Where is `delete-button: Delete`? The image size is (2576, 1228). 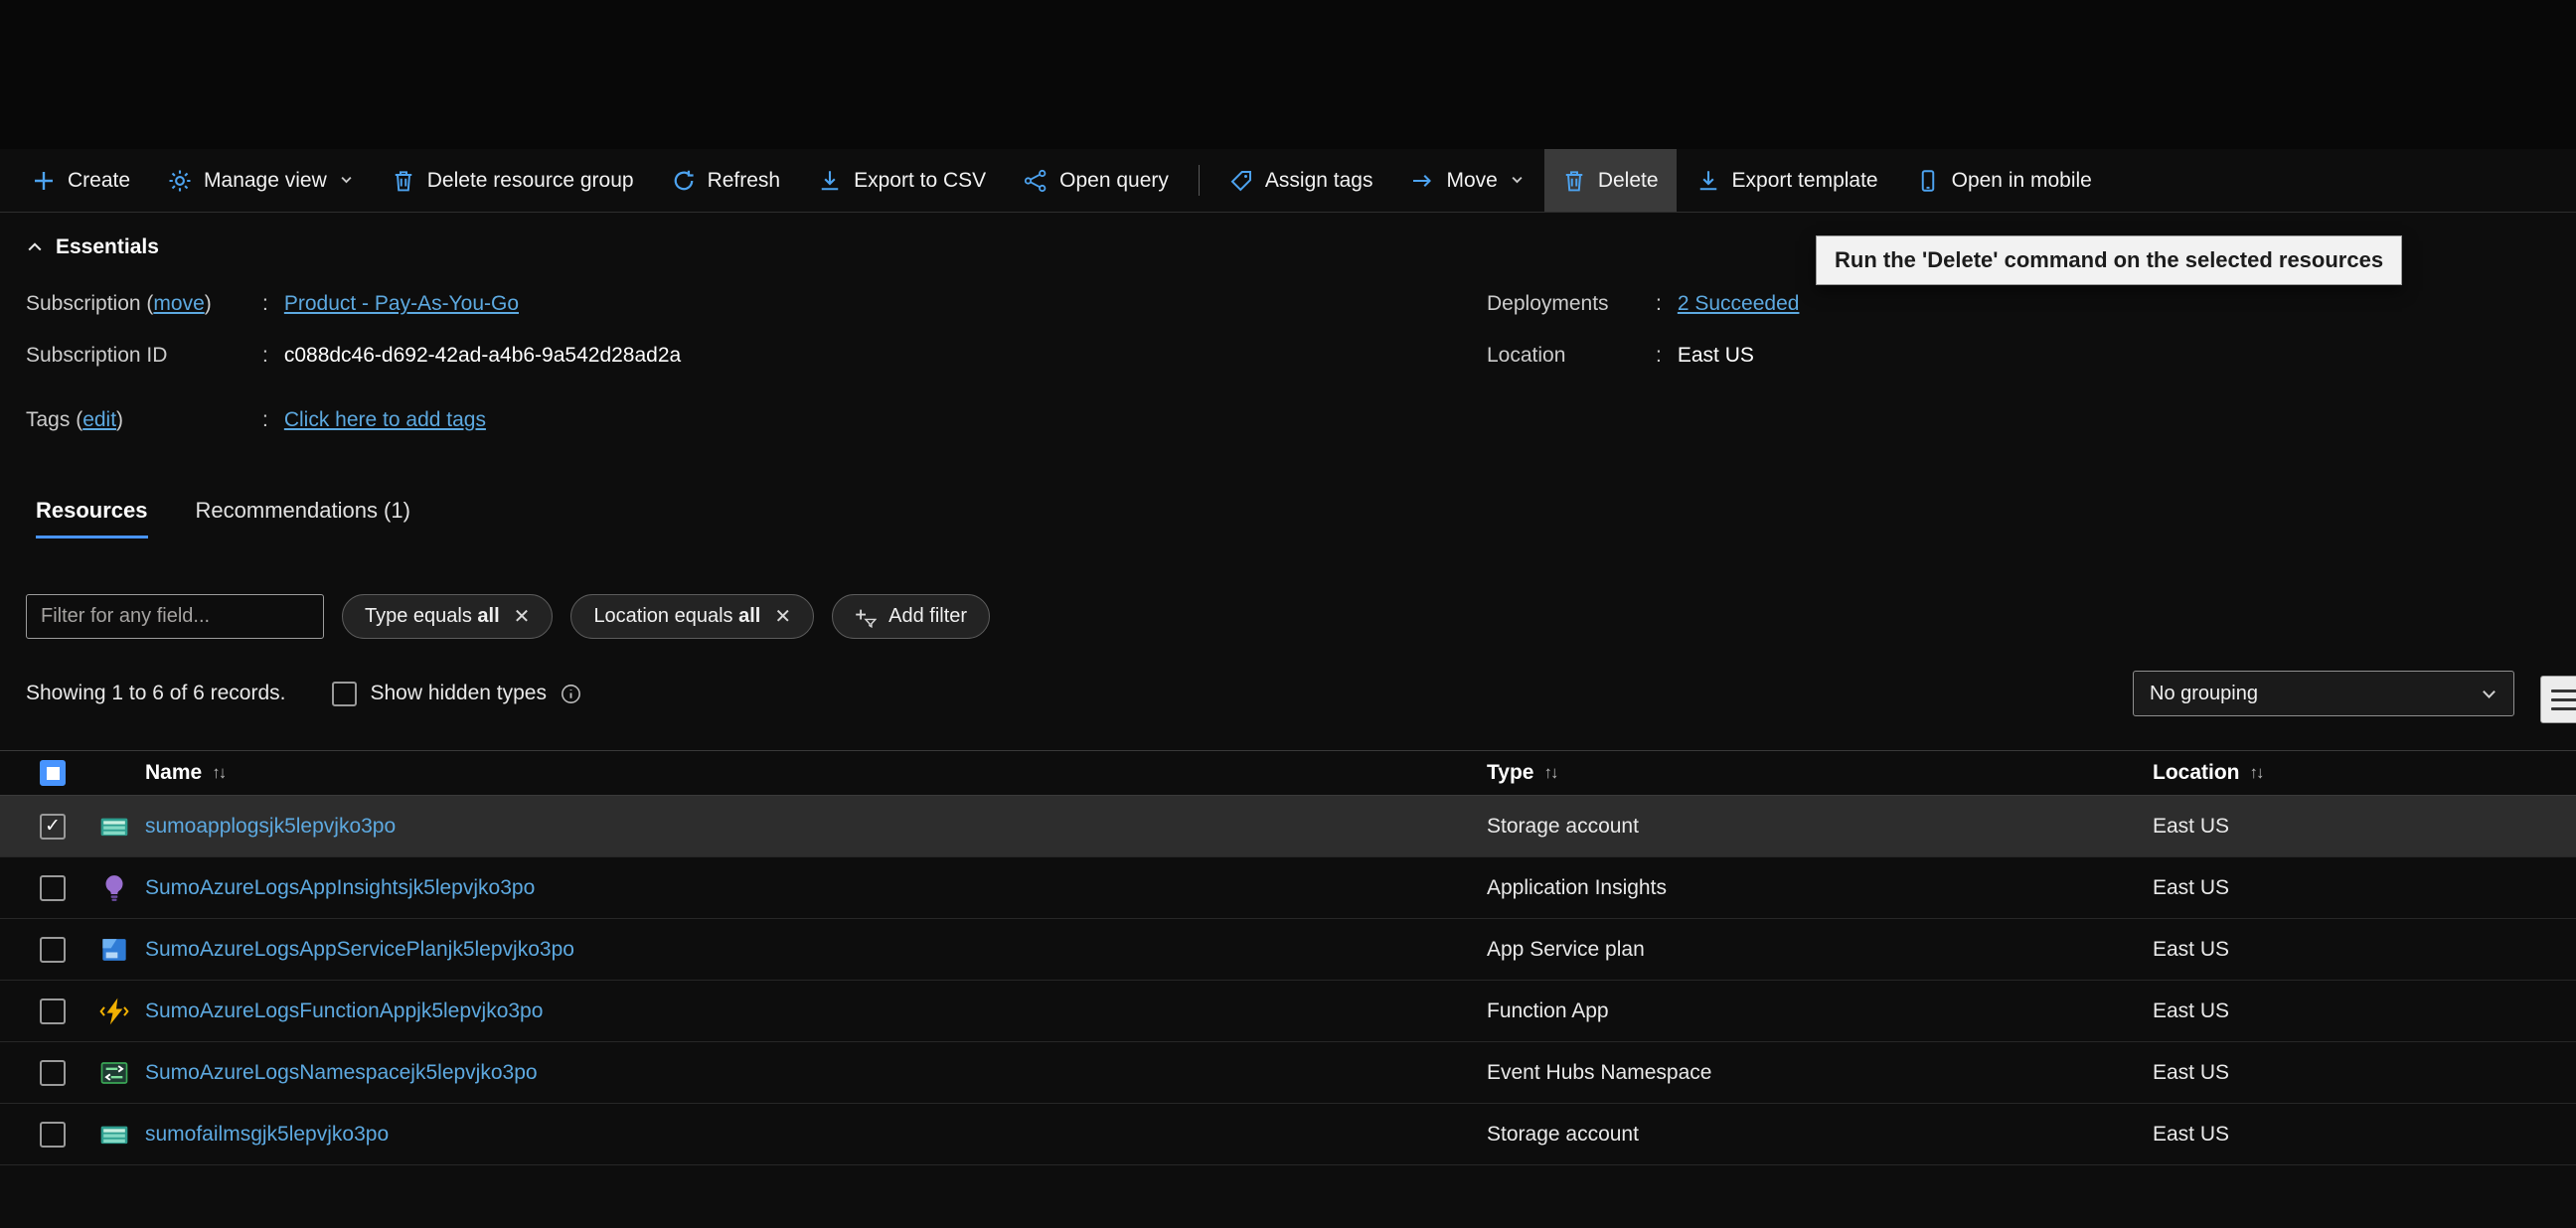
delete-button: Delete is located at coordinates (1610, 180).